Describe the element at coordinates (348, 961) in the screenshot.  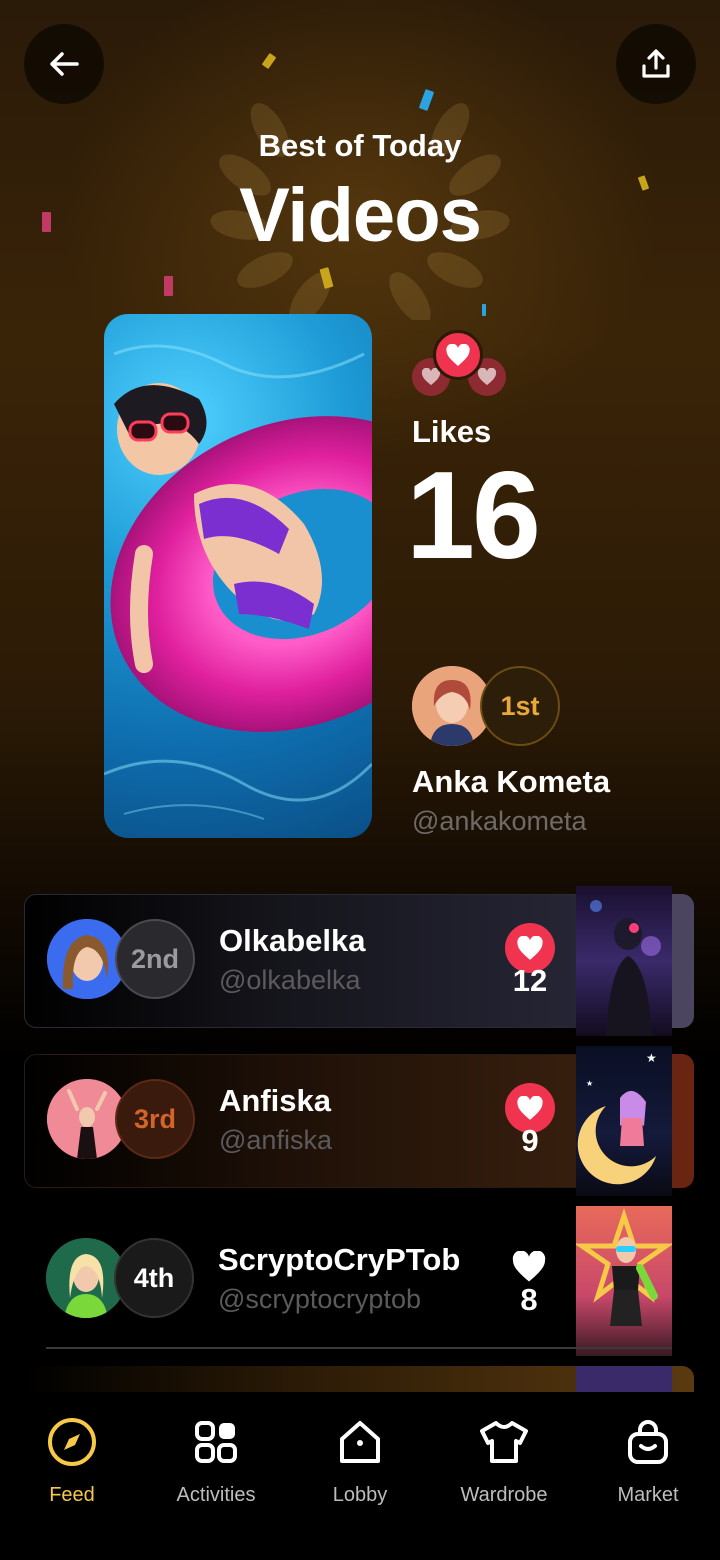
I see `leaderboard-row: 2nd Olkabelka @olkabelka 12` at that location.